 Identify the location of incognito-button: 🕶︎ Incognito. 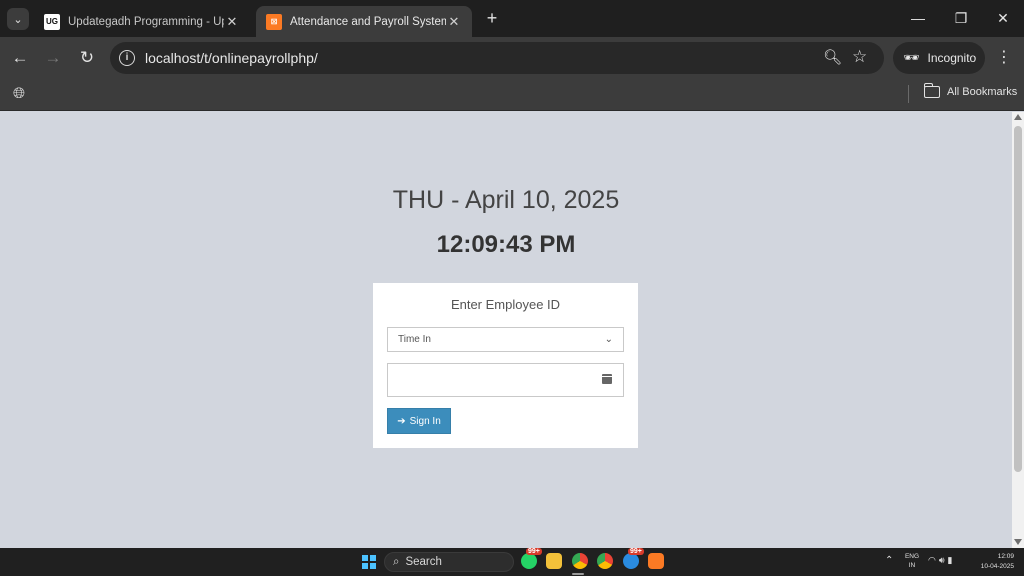
(939, 58).